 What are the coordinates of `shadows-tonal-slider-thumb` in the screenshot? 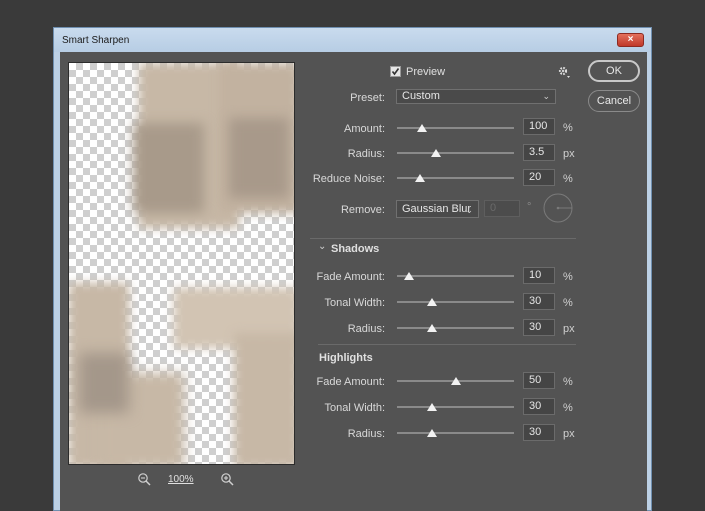 It's located at (432, 302).